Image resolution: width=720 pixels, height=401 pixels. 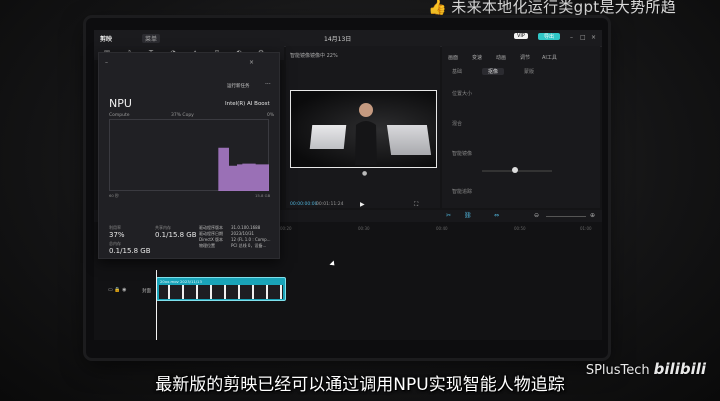 I want to click on stat-utilization-value: 37%, so click(x=117, y=235).